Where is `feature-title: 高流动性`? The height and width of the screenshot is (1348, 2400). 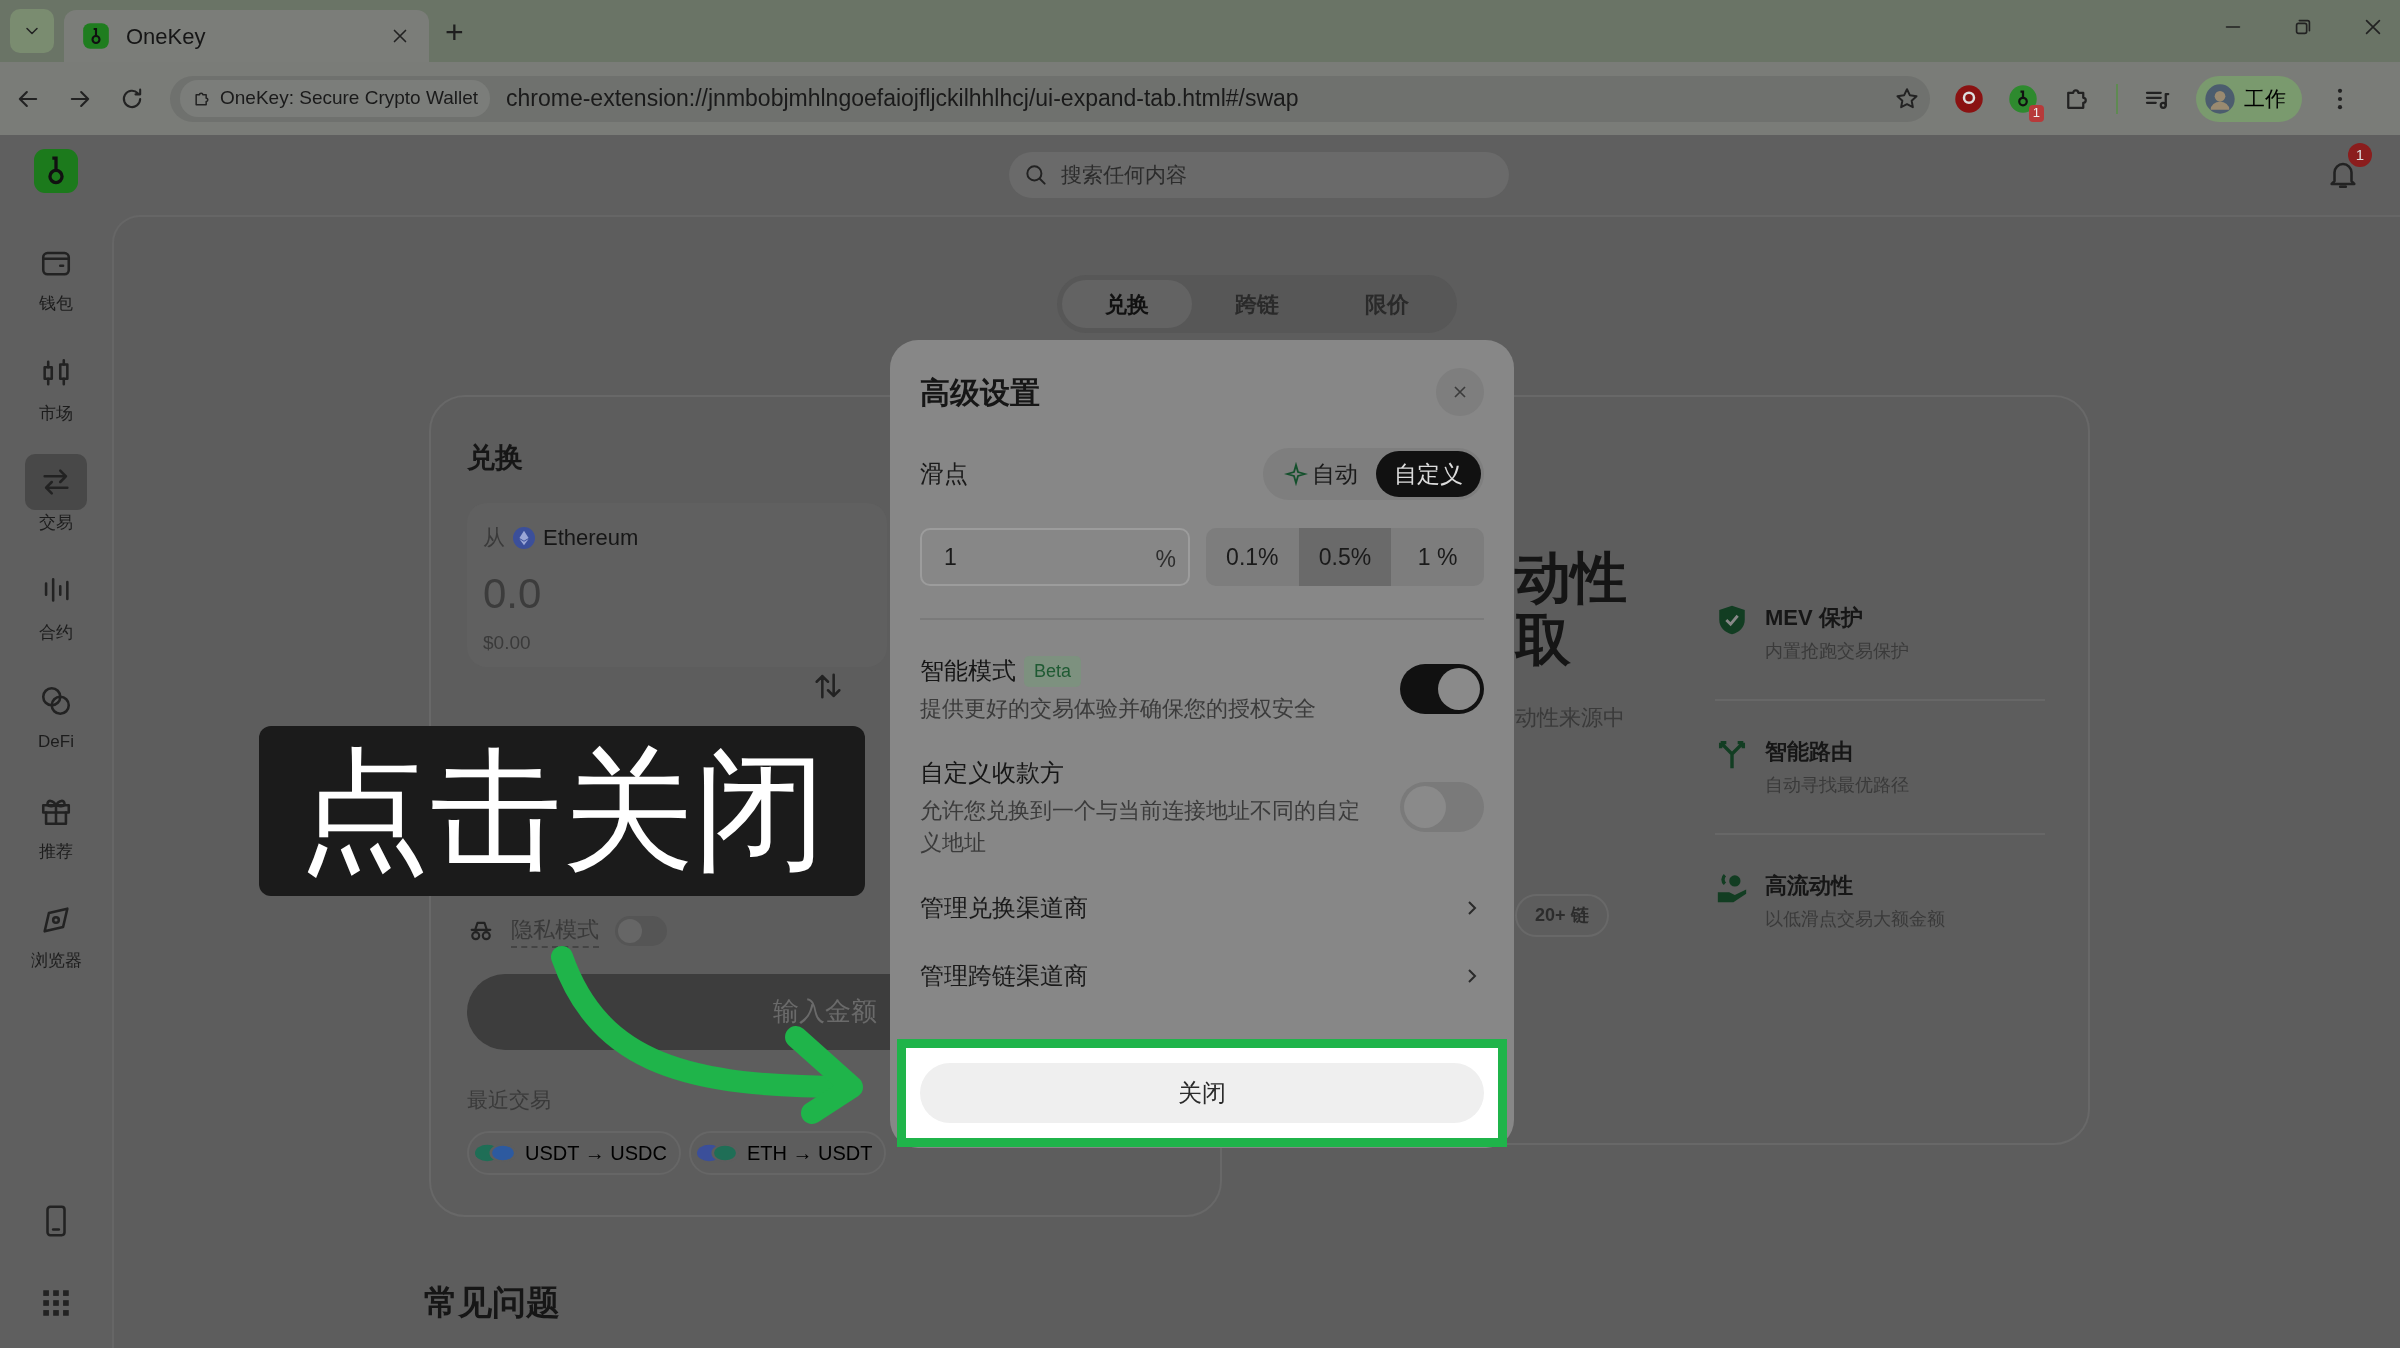 feature-title: 高流动性 is located at coordinates (1809, 886).